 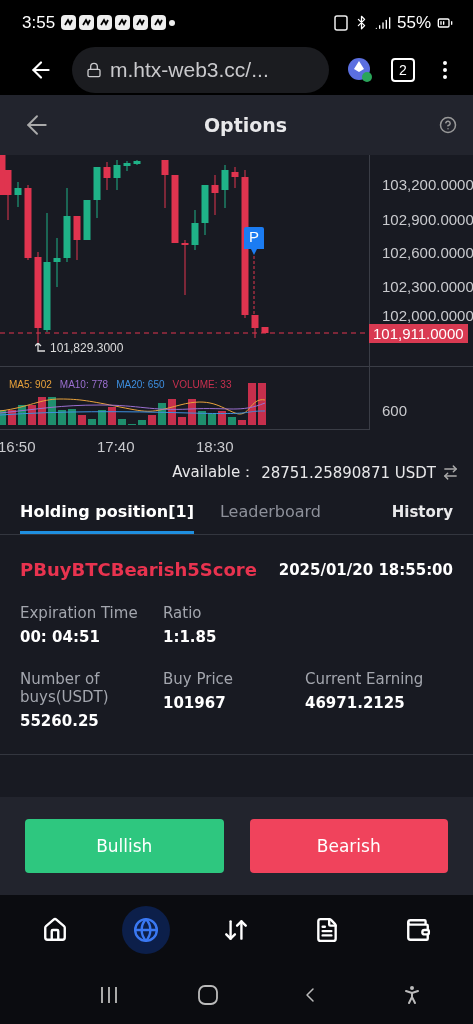 I want to click on globe-icon, so click(x=145, y=930).